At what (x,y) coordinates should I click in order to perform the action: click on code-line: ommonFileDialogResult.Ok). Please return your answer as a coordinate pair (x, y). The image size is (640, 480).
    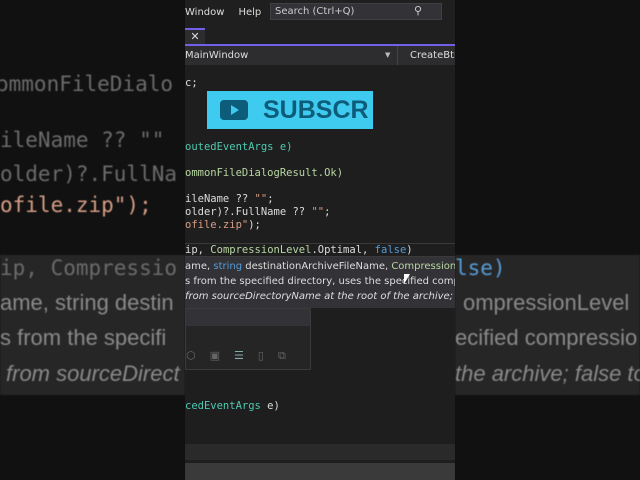
    Looking at the image, I should click on (264, 173).